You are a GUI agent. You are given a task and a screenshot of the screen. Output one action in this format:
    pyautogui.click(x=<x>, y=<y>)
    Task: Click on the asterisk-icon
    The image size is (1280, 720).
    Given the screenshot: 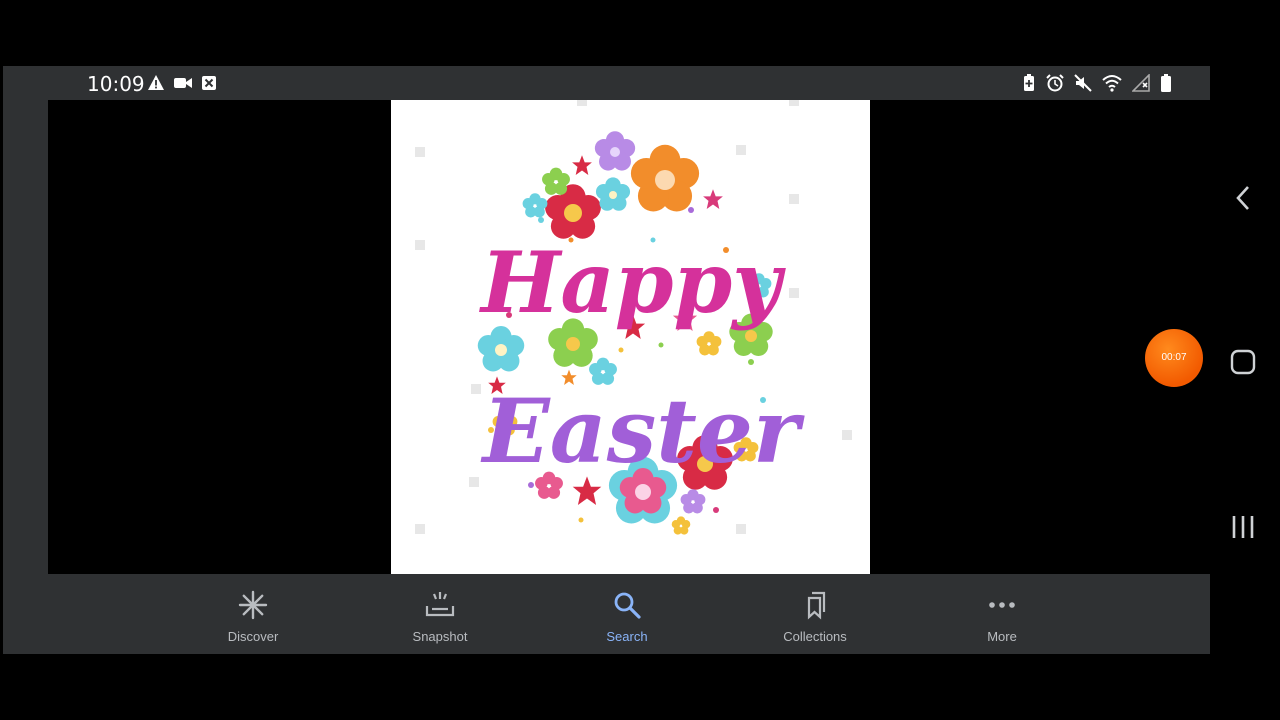 What is the action you would take?
    pyautogui.click(x=253, y=605)
    